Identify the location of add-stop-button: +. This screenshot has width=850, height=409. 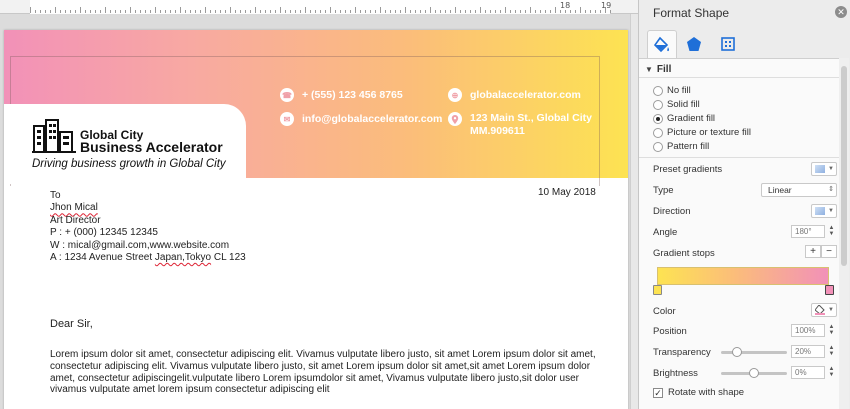
(813, 251).